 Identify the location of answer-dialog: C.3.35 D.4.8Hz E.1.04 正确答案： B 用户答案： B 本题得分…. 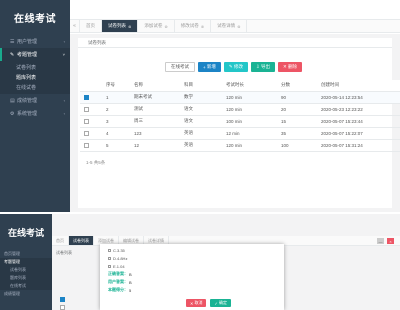
(192, 277).